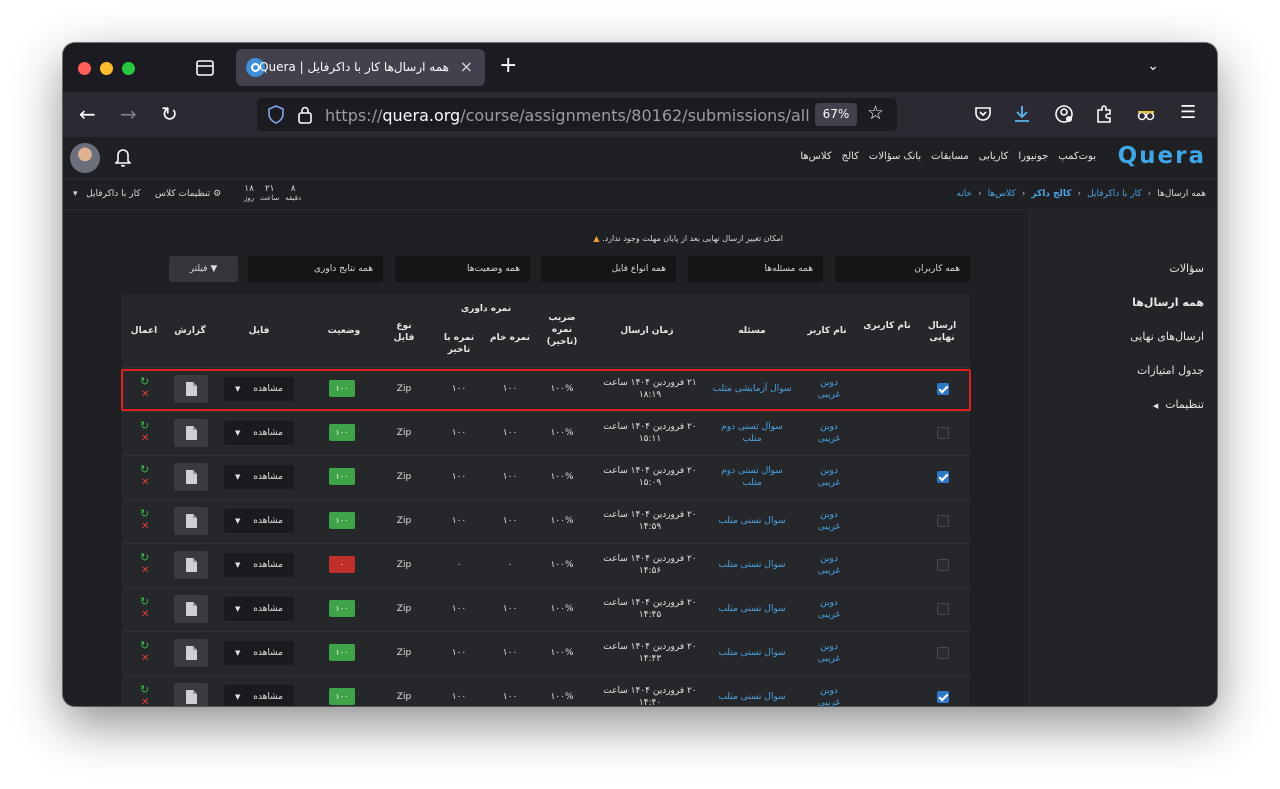 The width and height of the screenshot is (1280, 789). What do you see at coordinates (1051, 194) in the screenshot?
I see `breadcrumb-college: کالج داکر` at bounding box center [1051, 194].